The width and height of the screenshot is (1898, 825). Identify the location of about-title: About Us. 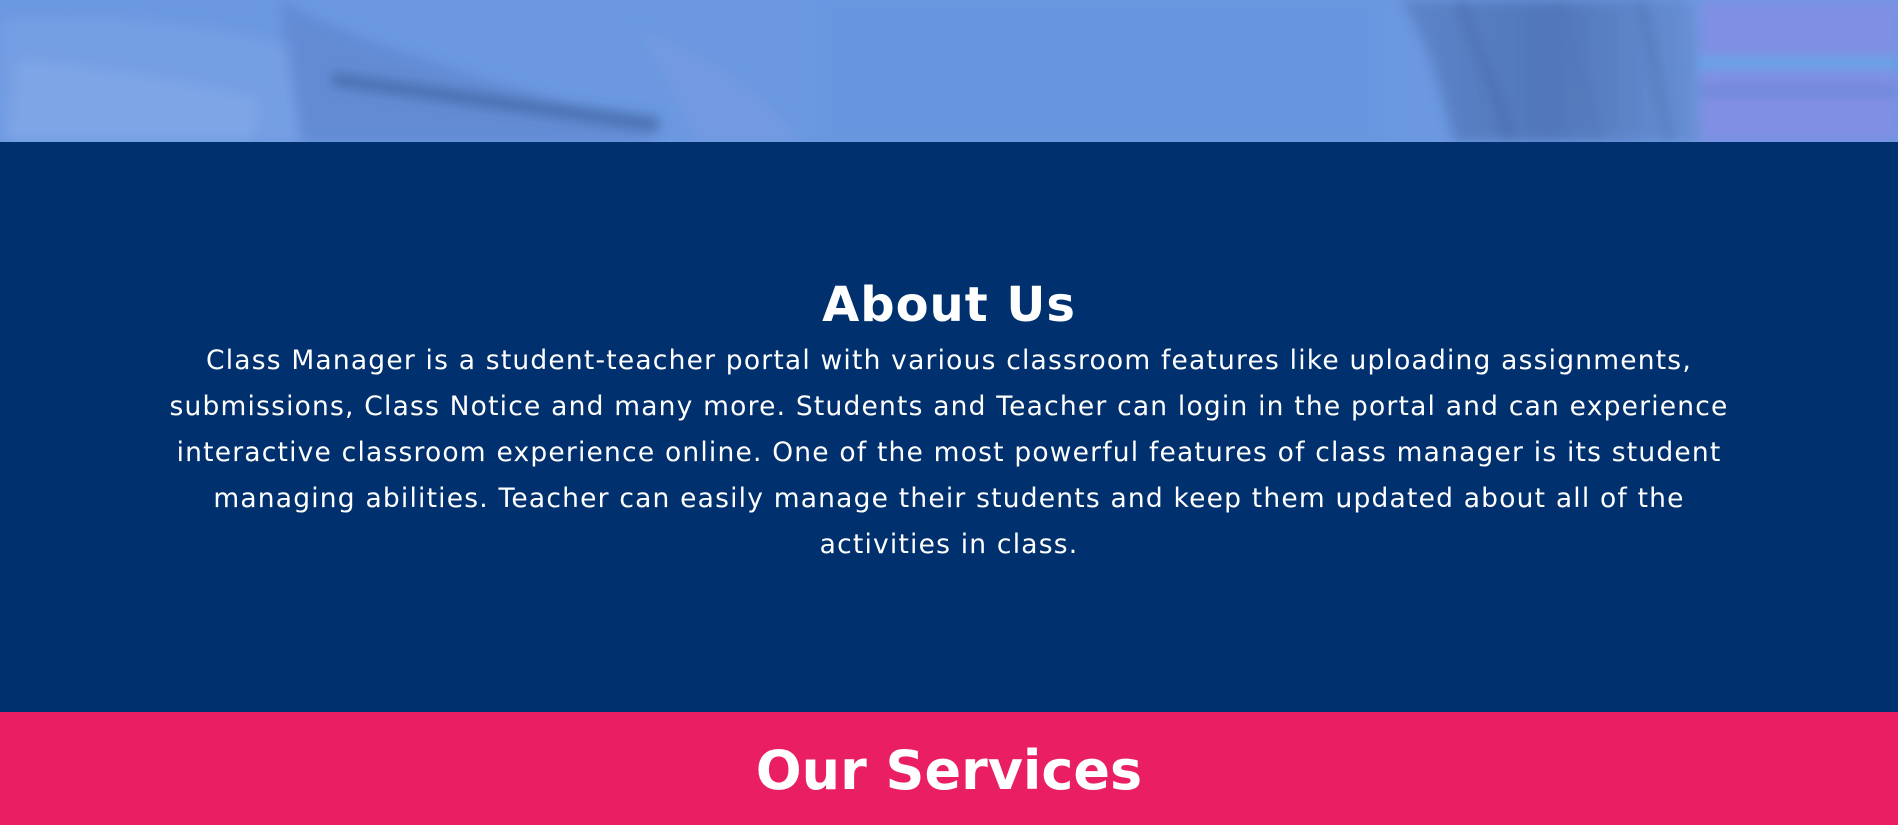
(949, 305).